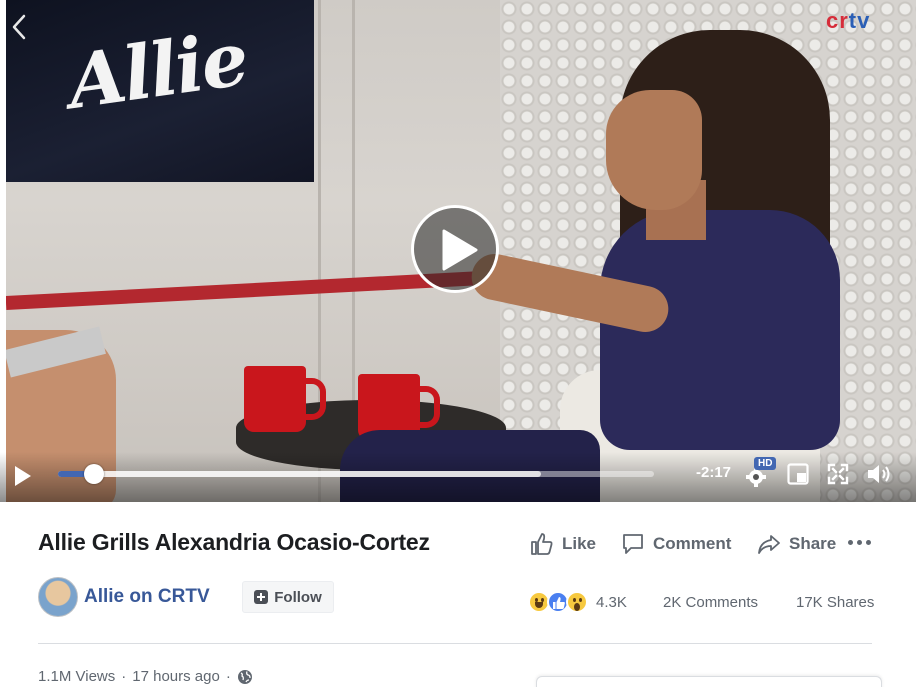  What do you see at coordinates (880, 474) in the screenshot?
I see `volume-icon` at bounding box center [880, 474].